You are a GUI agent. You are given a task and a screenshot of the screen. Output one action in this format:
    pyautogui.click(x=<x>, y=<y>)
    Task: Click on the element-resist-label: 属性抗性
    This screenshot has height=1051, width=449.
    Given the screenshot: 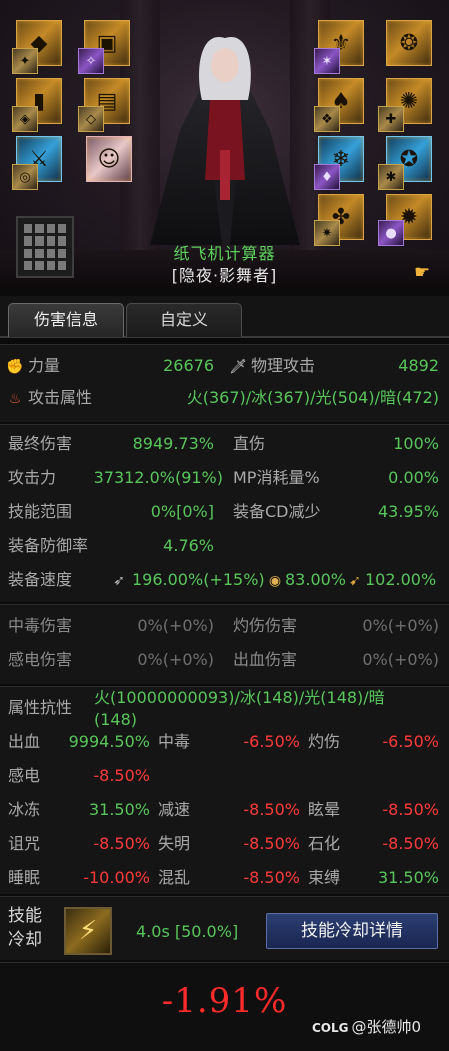 What is the action you would take?
    pyautogui.click(x=40, y=707)
    